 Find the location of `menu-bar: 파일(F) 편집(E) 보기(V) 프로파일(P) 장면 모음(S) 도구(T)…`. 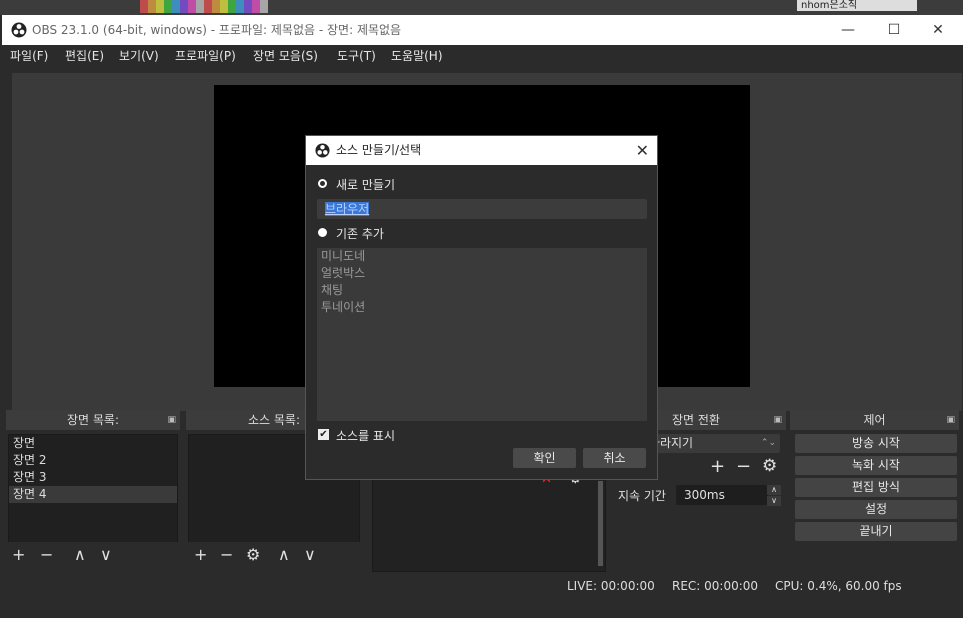

menu-bar: 파일(F) 편집(E) 보기(V) 프로파일(P) 장면 모음(S) 도구(T)… is located at coordinates (482, 56).